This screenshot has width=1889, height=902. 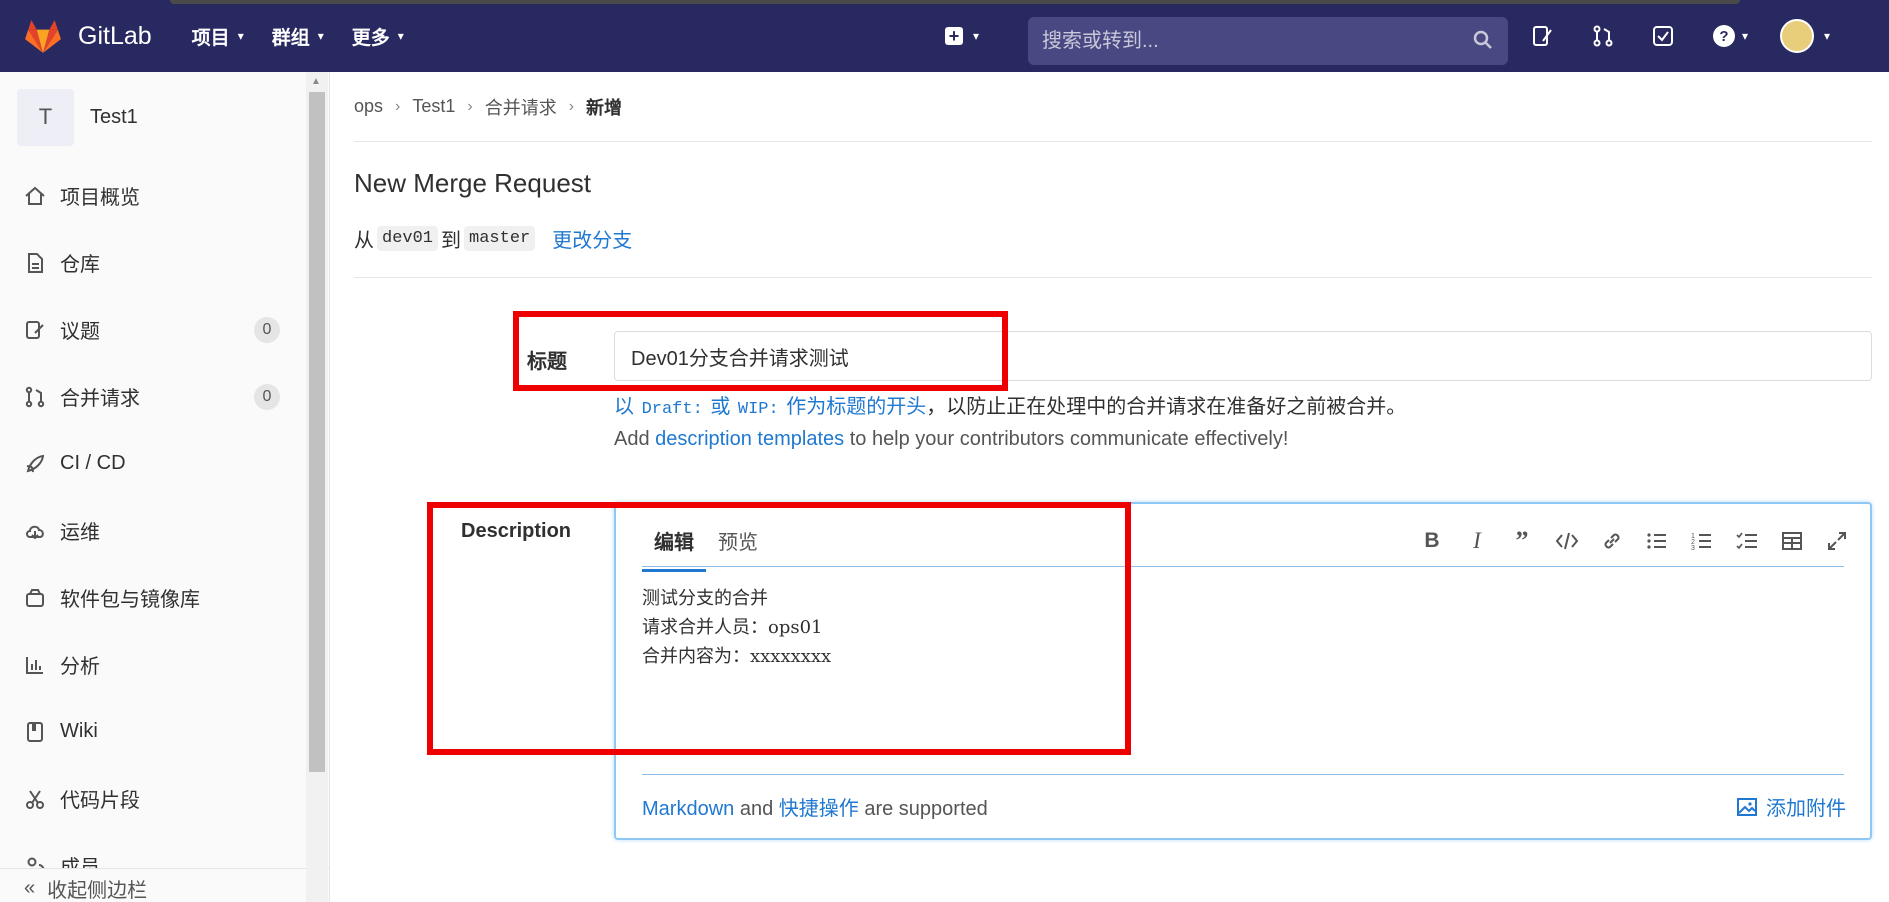 I want to click on breadcrumb-ops: ops, so click(x=368, y=106).